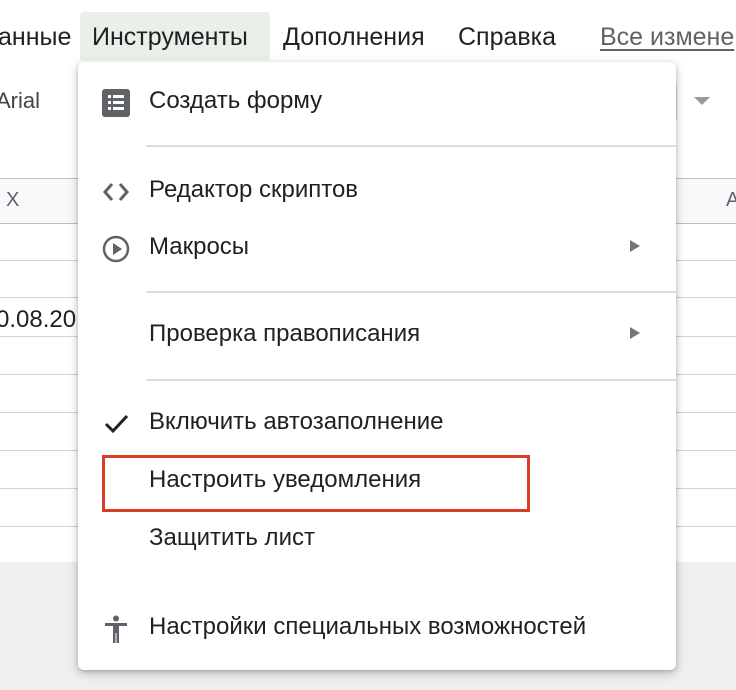 This screenshot has height=690, width=736. What do you see at coordinates (236, 100) in the screenshot?
I see `menu-item-label: Создать форму` at bounding box center [236, 100].